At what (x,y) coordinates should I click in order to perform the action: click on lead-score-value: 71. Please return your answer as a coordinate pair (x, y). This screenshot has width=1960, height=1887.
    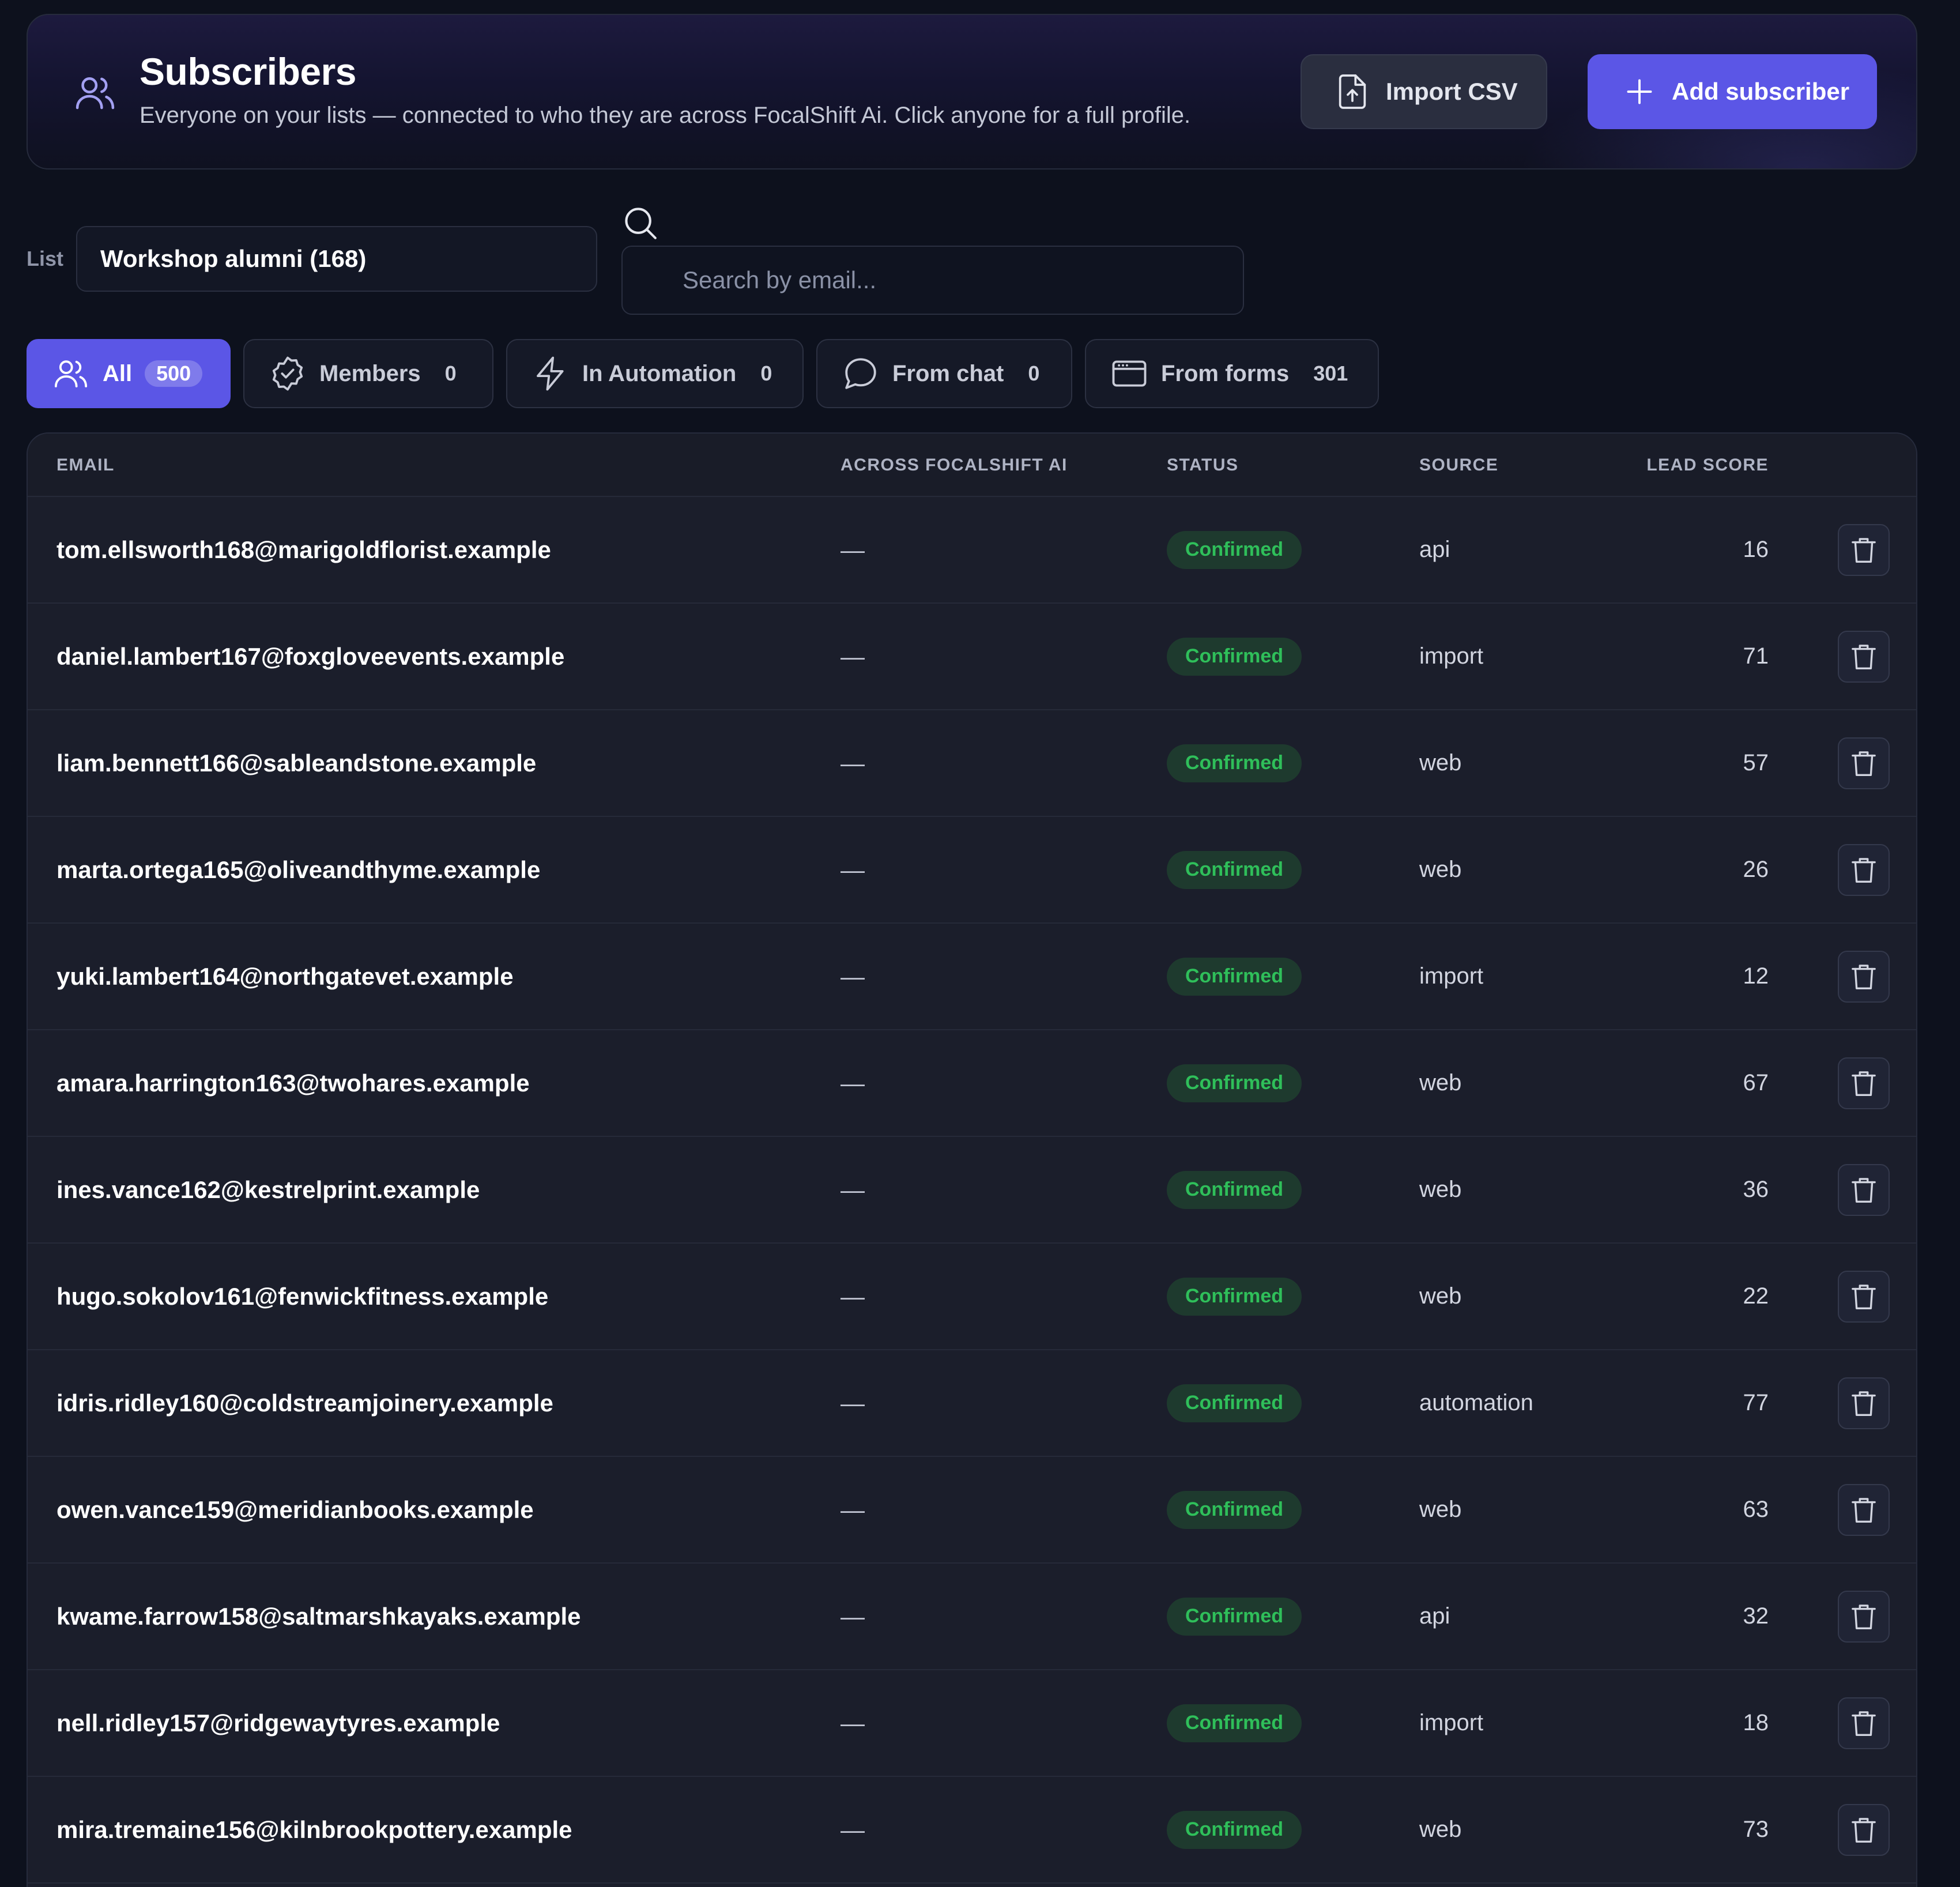
    Looking at the image, I should click on (1756, 656).